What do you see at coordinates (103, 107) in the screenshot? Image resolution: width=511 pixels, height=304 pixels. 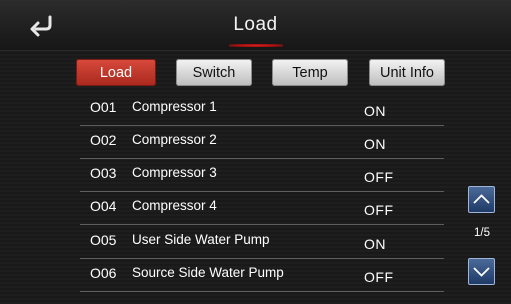 I see `item-code: O01` at bounding box center [103, 107].